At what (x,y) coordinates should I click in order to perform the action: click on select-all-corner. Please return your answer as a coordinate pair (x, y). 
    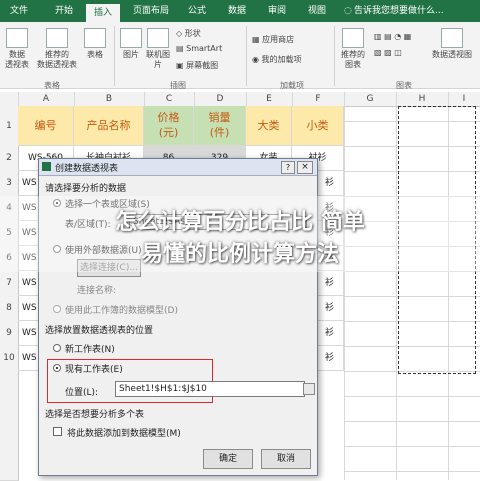
    Looking at the image, I should click on (9, 99).